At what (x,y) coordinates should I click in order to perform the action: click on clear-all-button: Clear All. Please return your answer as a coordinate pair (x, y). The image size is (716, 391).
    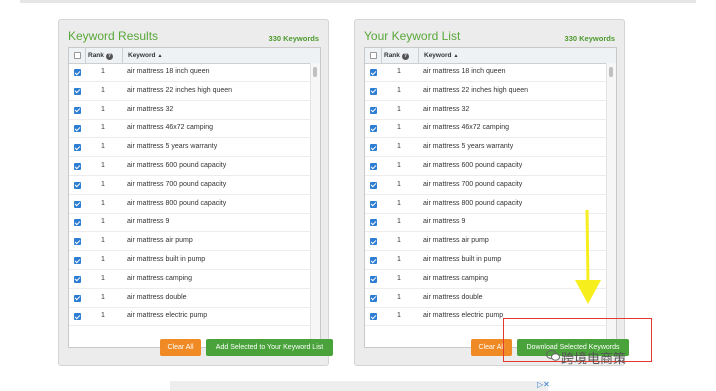
    Looking at the image, I should click on (180, 347).